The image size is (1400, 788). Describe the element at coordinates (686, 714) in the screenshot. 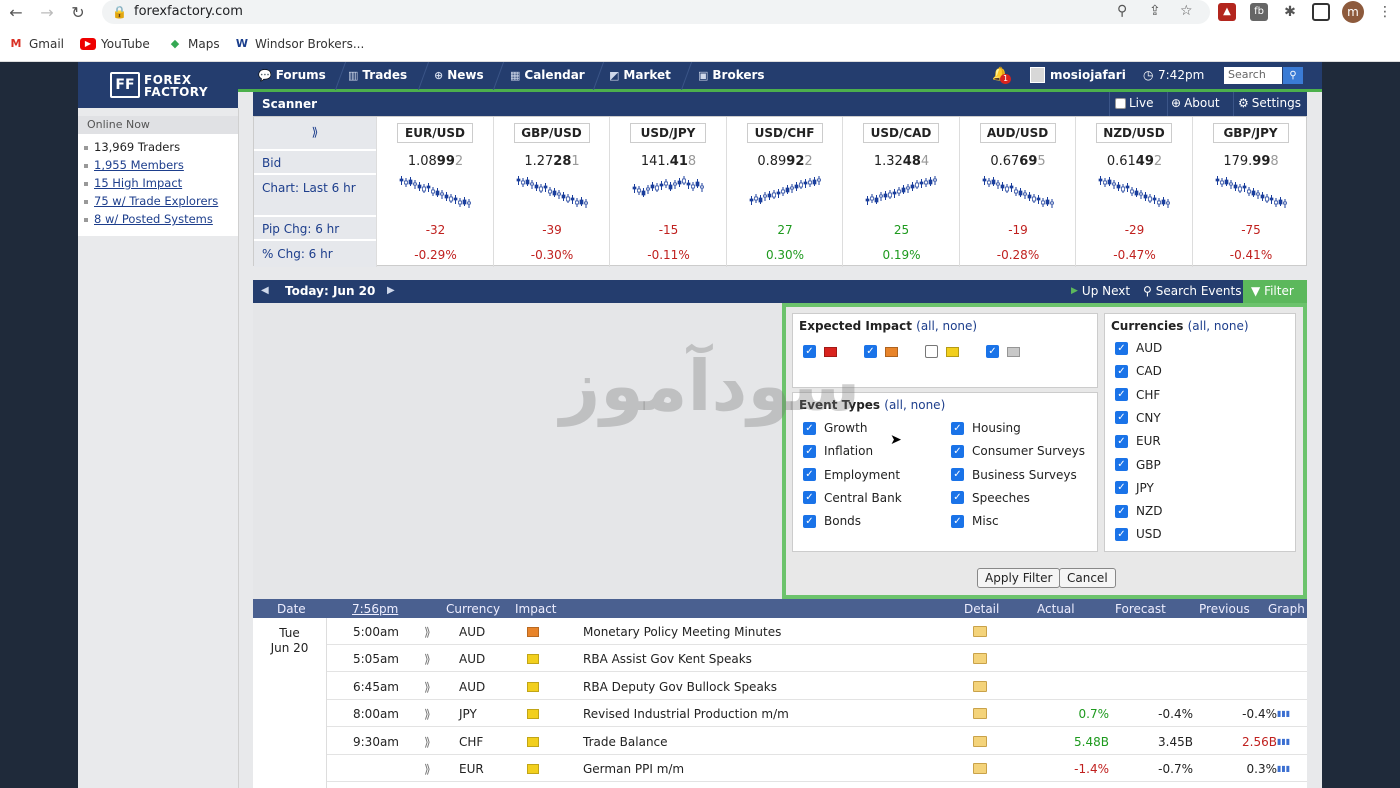

I see `event-title: Revised Industrial Production m/m` at that location.